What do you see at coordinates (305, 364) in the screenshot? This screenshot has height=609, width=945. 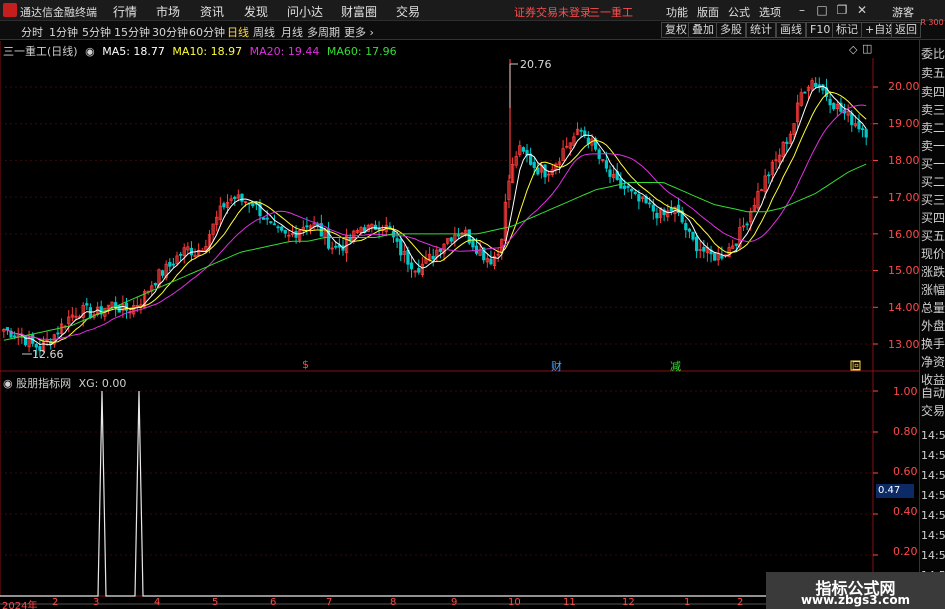 I see `event-marker-dividend: $` at bounding box center [305, 364].